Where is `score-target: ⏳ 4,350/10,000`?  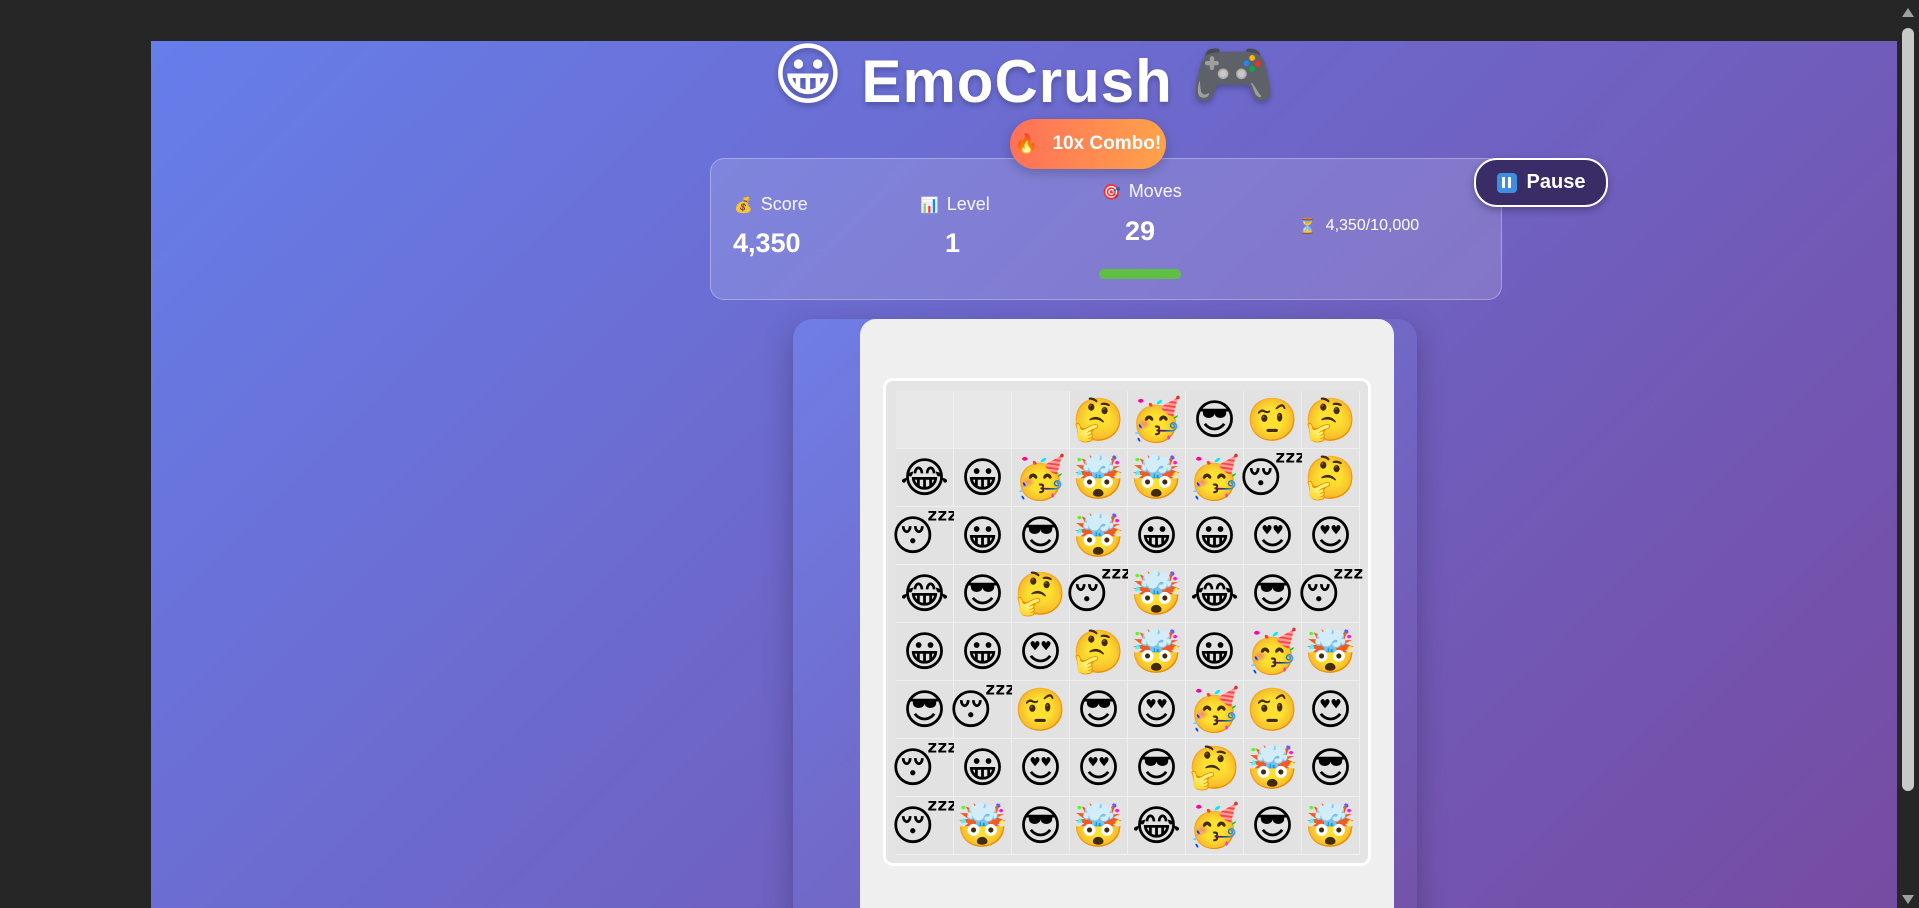
score-target: ⏳ 4,350/10,000 is located at coordinates (1358, 226).